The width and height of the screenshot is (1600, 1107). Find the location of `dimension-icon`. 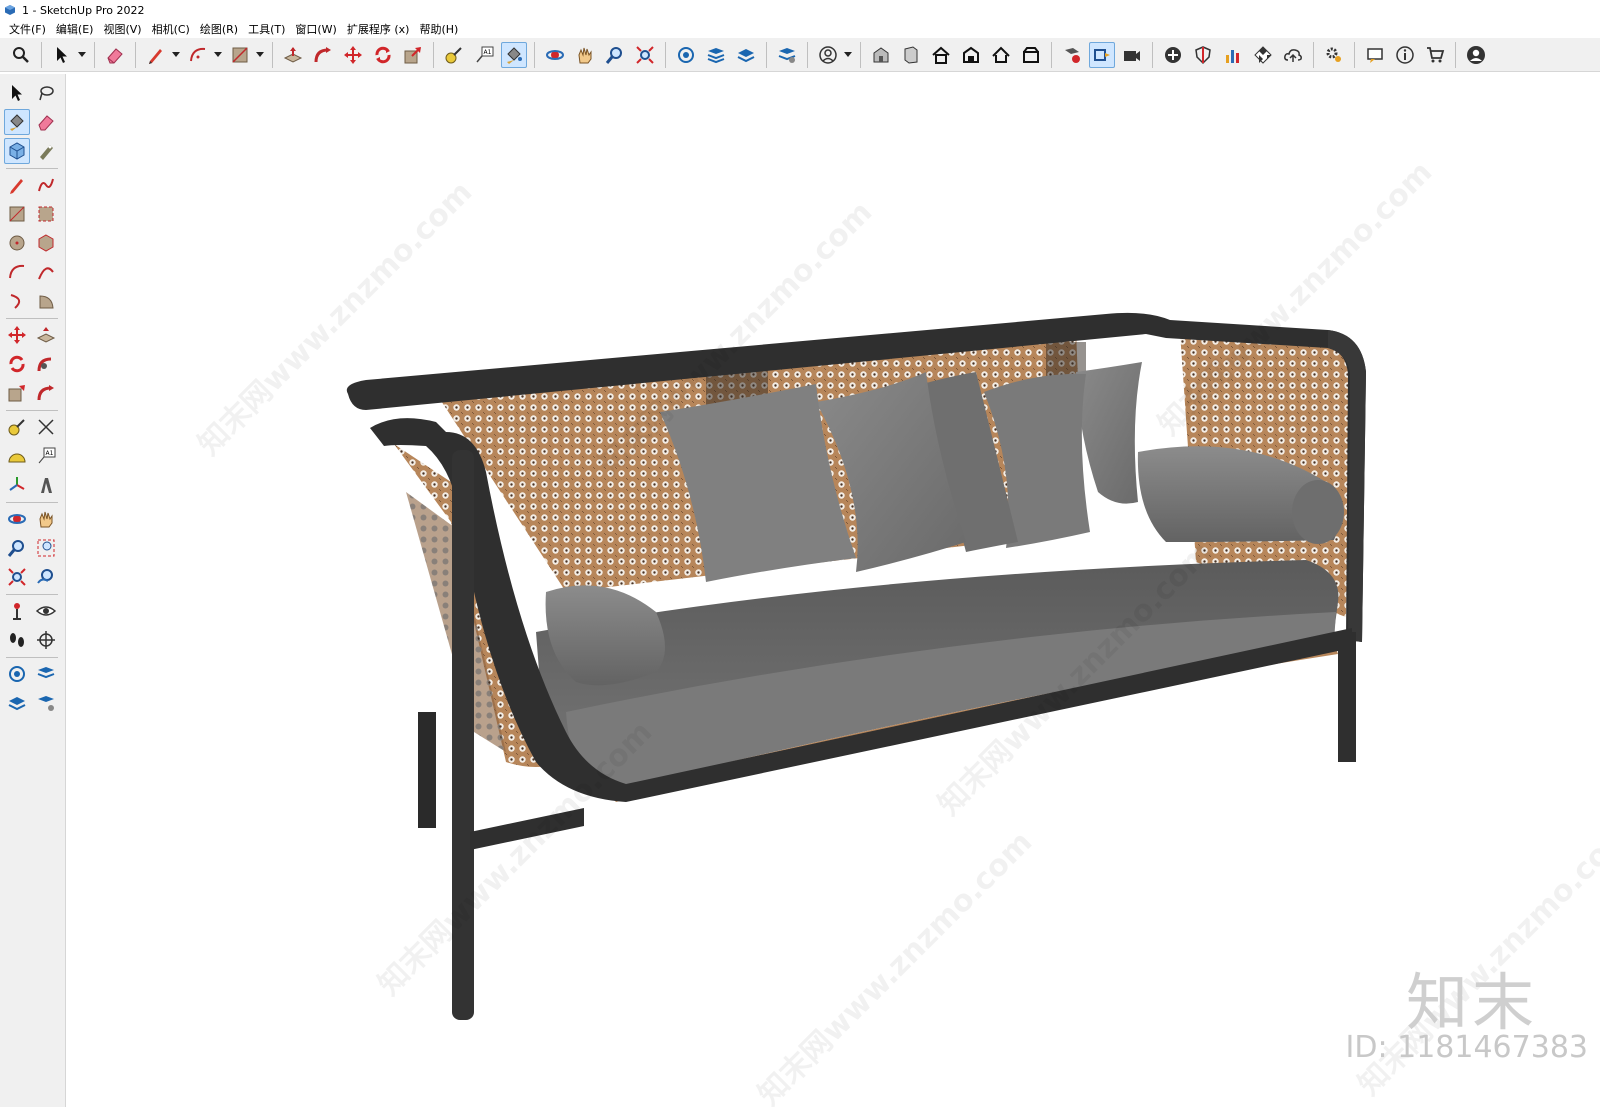

dimension-icon is located at coordinates (46, 427).